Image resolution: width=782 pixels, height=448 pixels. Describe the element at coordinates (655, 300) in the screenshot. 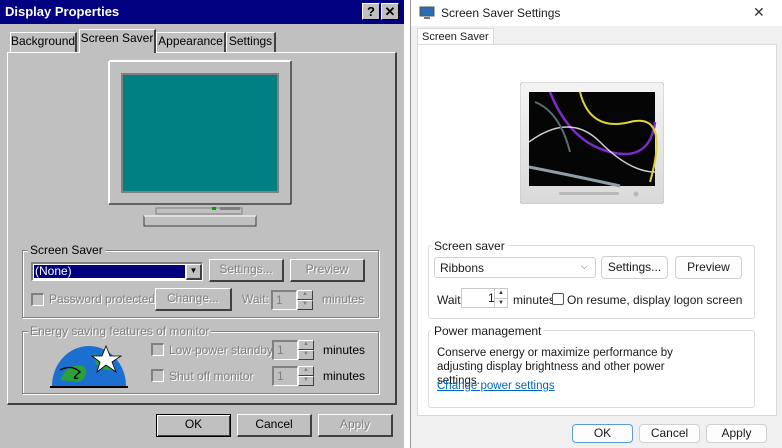

I see `resume-label: On resume, display logon screen` at that location.